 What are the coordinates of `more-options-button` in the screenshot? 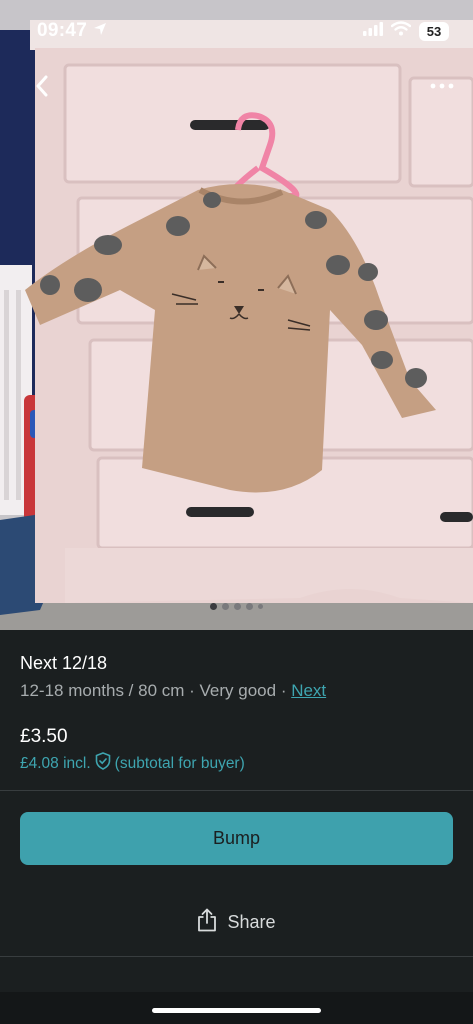 It's located at (442, 85).